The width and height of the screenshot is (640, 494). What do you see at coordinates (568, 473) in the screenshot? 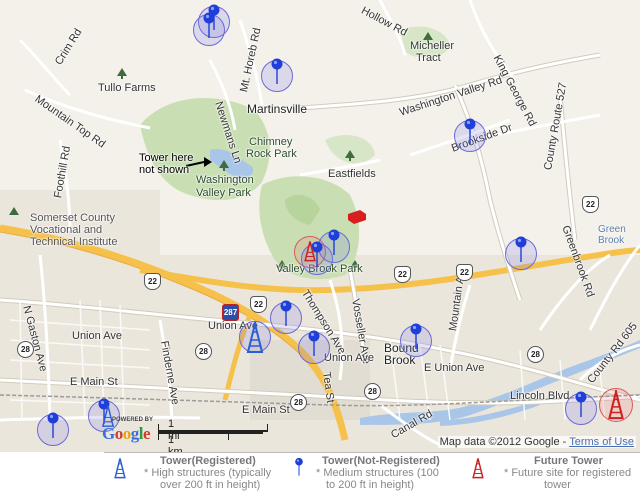
I see `legend-future-desc-1: * Future site for registered` at bounding box center [568, 473].